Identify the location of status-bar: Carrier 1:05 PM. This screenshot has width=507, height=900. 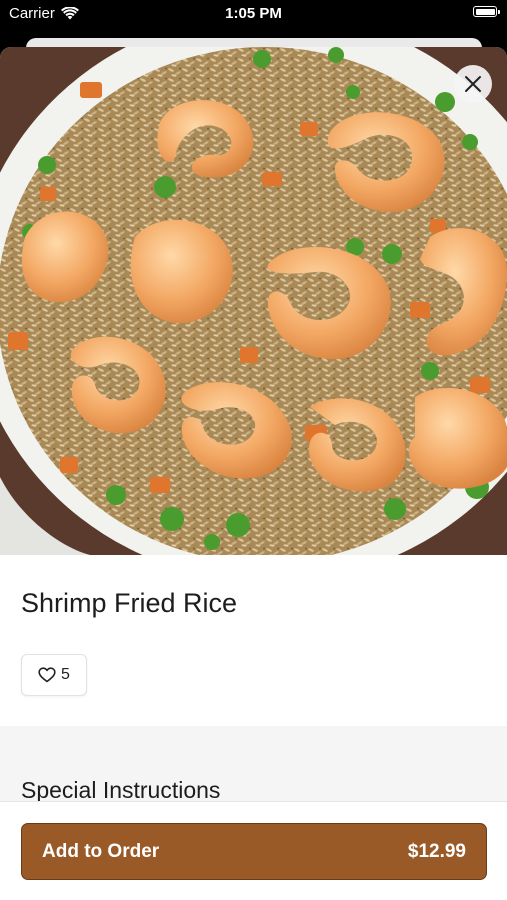
(253, 15).